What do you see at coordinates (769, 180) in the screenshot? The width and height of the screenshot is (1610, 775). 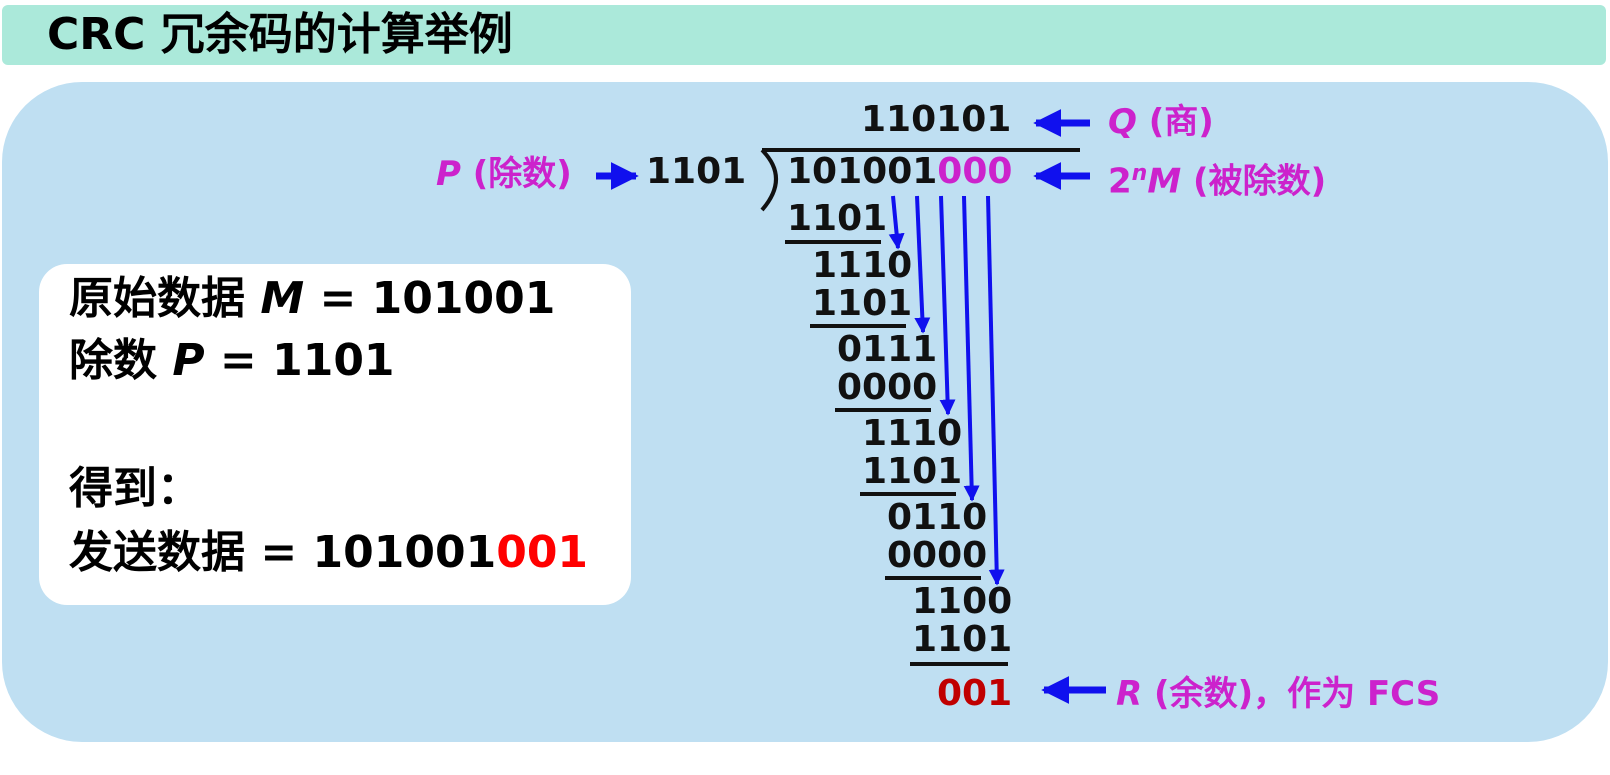 I see `division-bracket` at bounding box center [769, 180].